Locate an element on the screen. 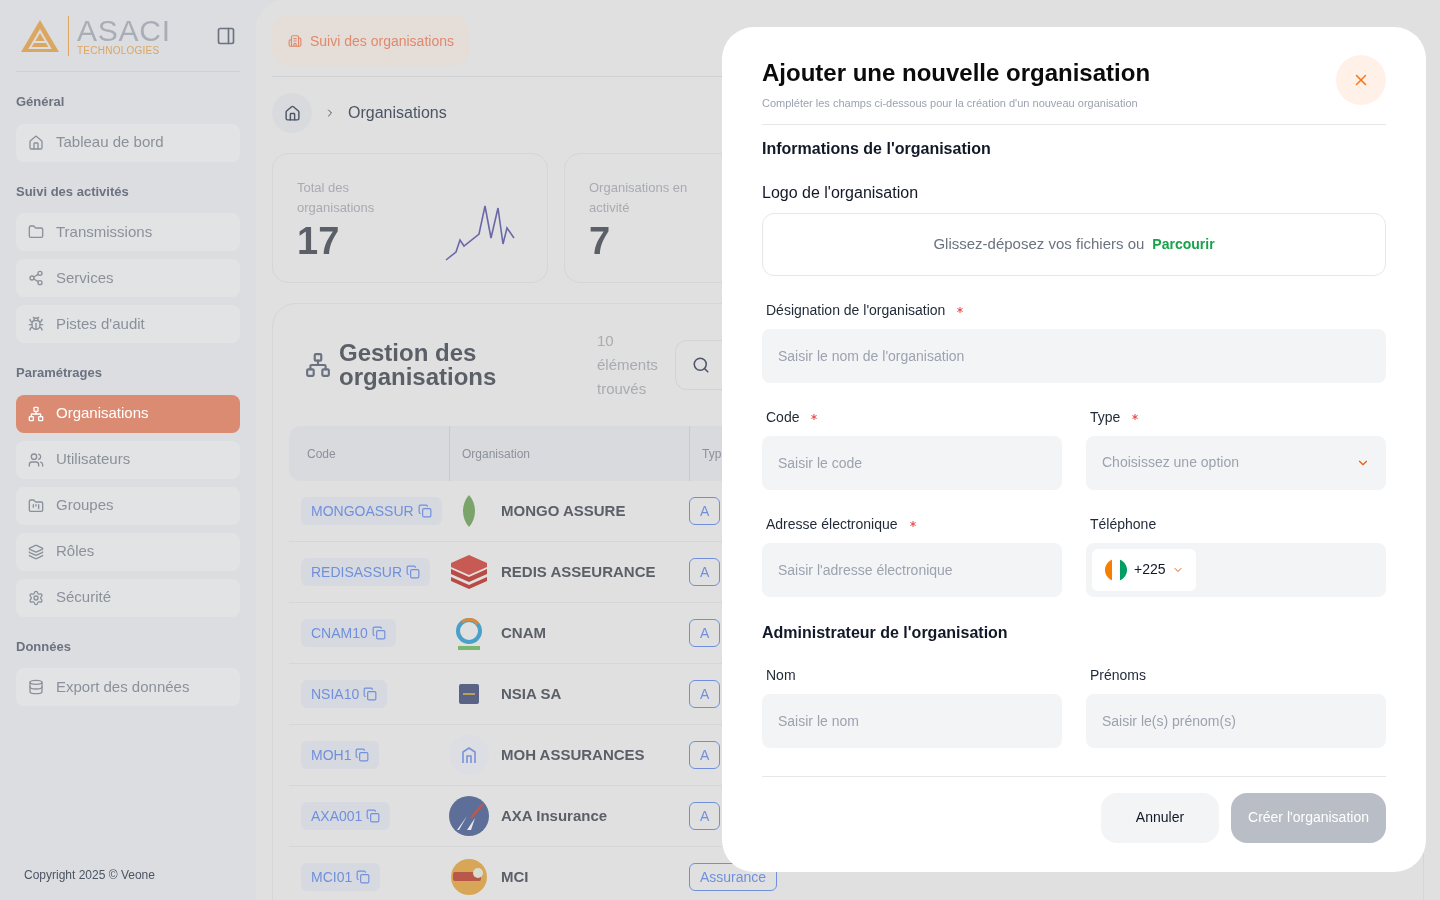 This screenshot has width=1440, height=900. field-label: Désignation de l'organisation is located at coordinates (856, 310).